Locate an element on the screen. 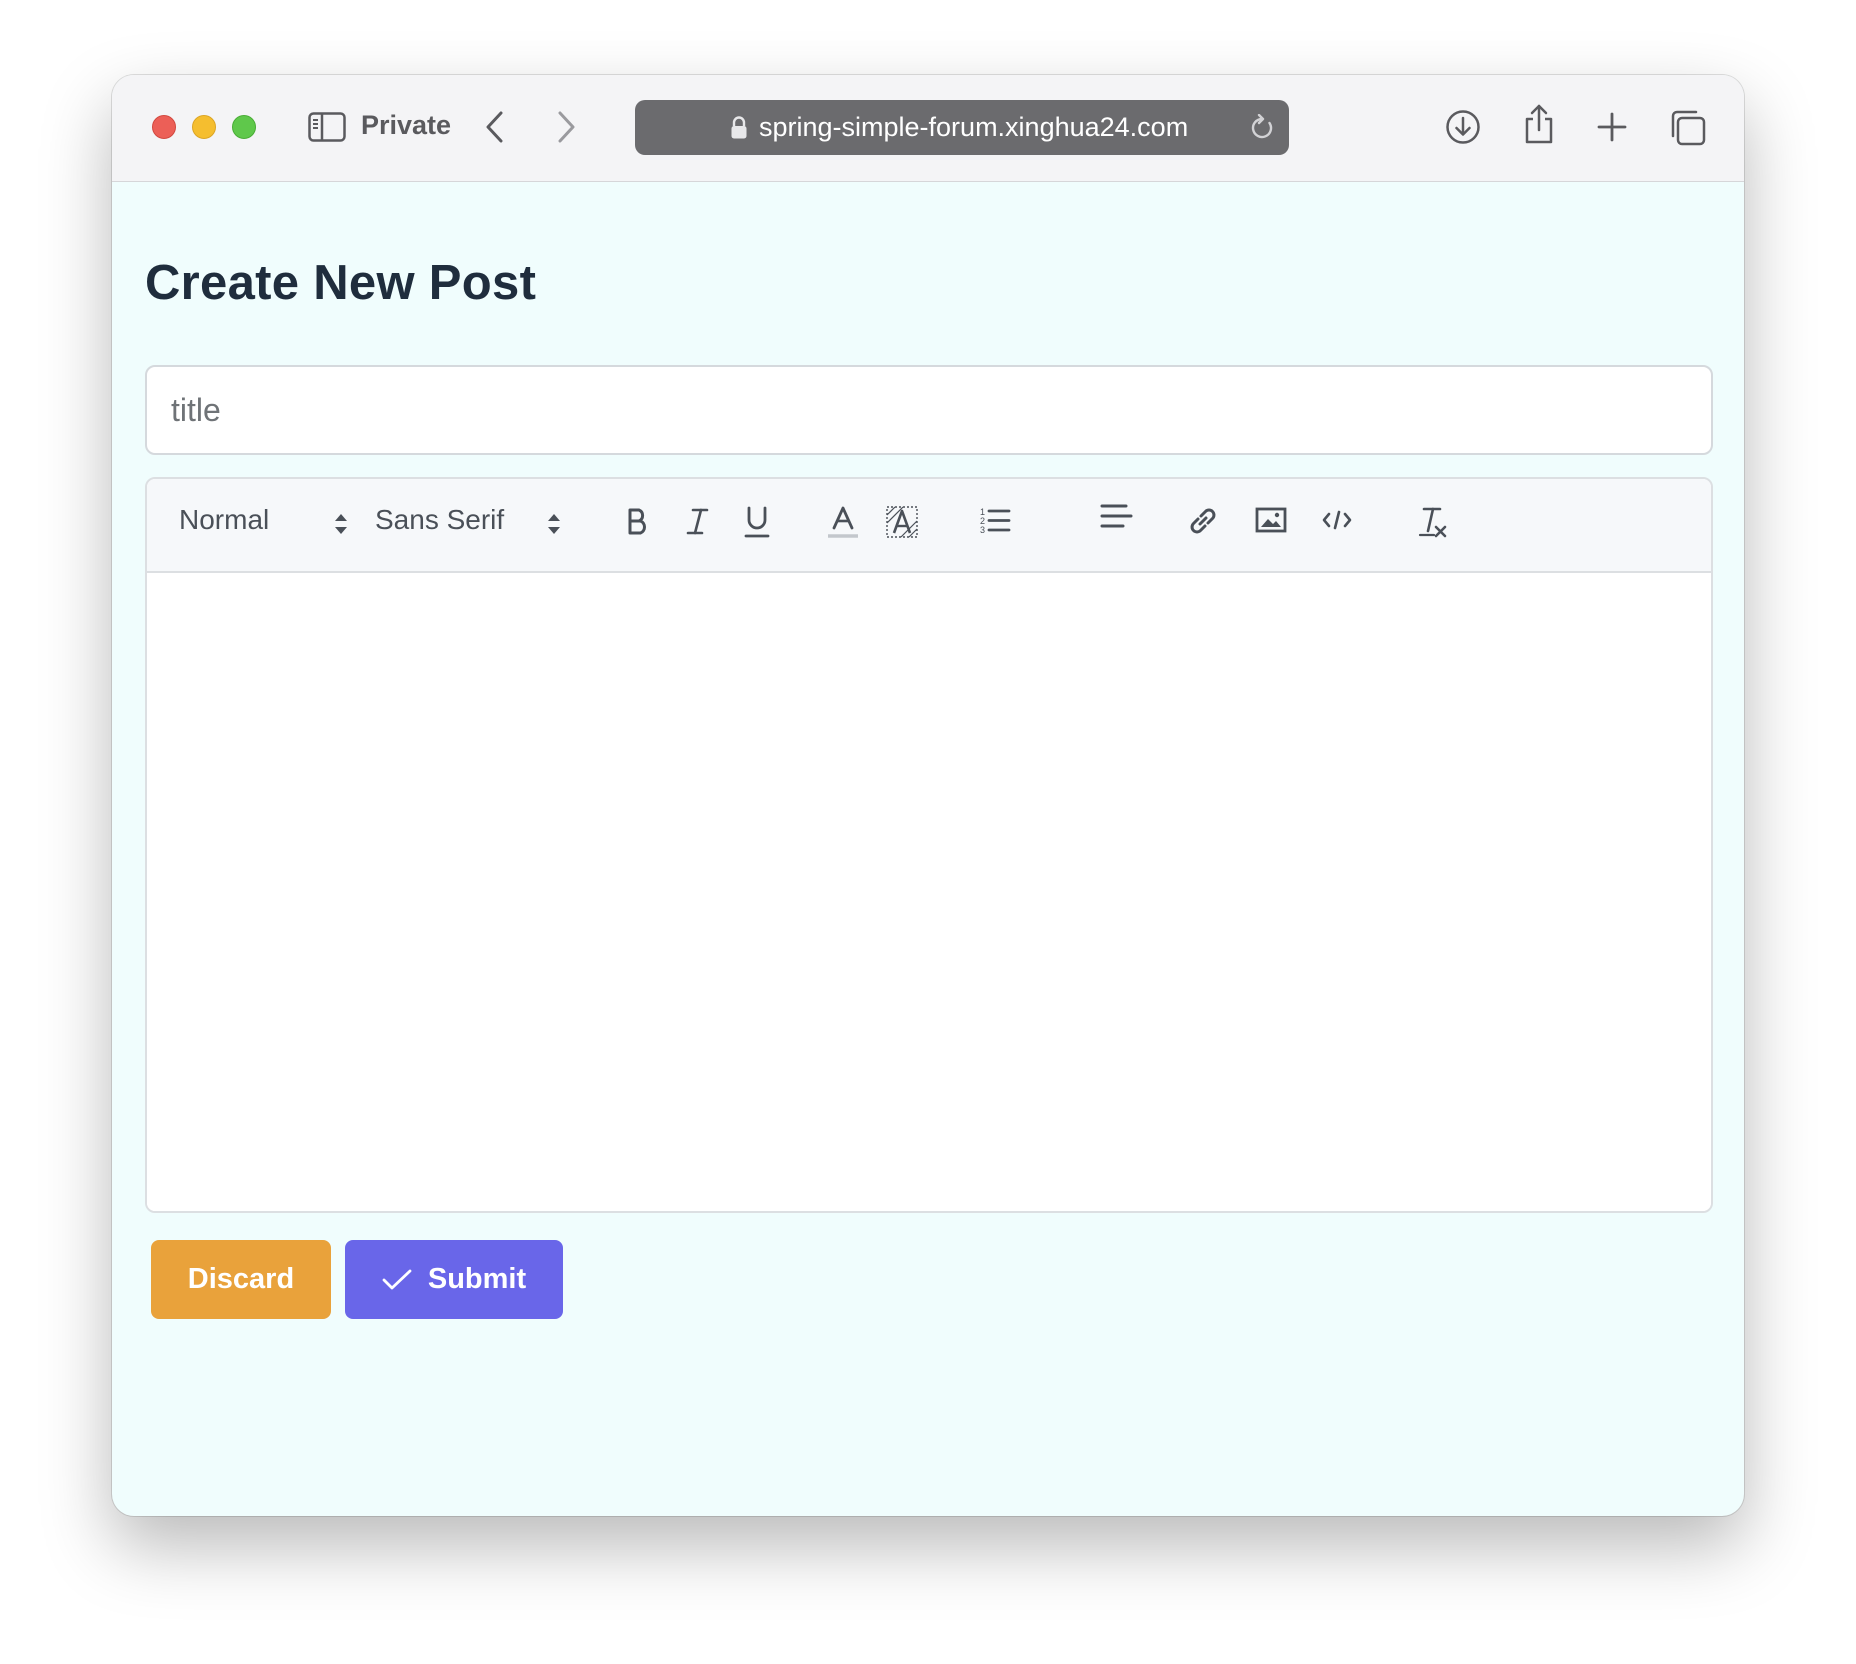 Image resolution: width=1856 pixels, height=1664 pixels. text-size-select-value: Normal is located at coordinates (224, 519).